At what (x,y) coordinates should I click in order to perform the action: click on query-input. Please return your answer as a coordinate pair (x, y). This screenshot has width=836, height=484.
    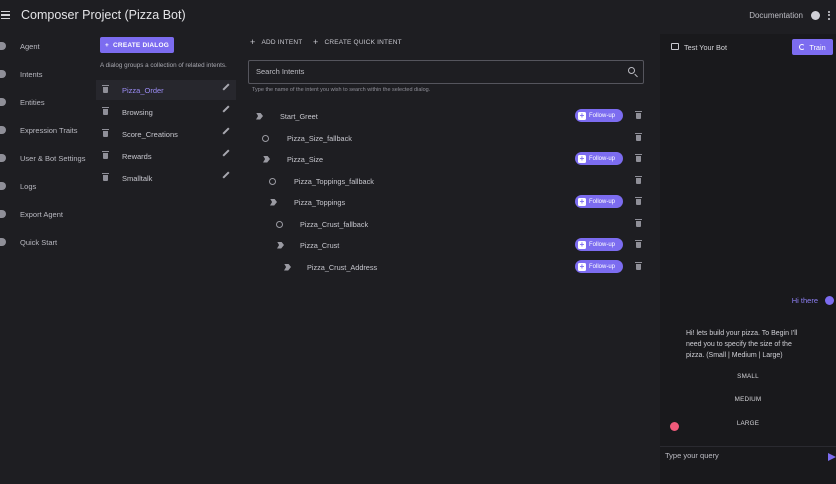
    Looking at the image, I should click on (740, 455).